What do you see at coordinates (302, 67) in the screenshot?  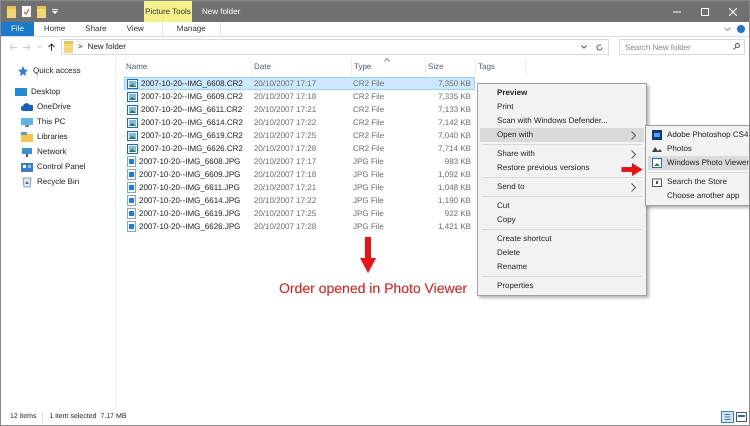 I see `column-header: Date` at bounding box center [302, 67].